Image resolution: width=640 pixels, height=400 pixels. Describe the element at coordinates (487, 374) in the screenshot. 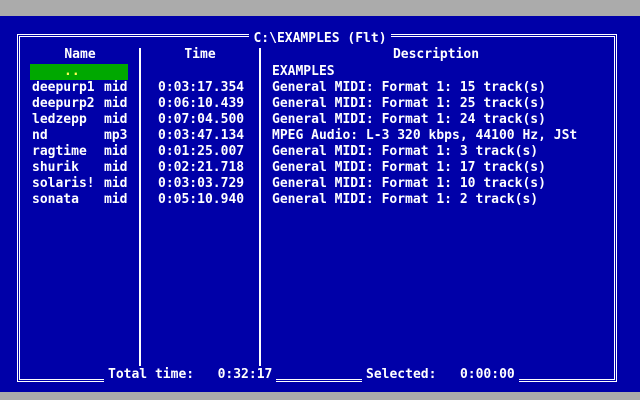

I see `selected-time-value: 0:00:00` at that location.